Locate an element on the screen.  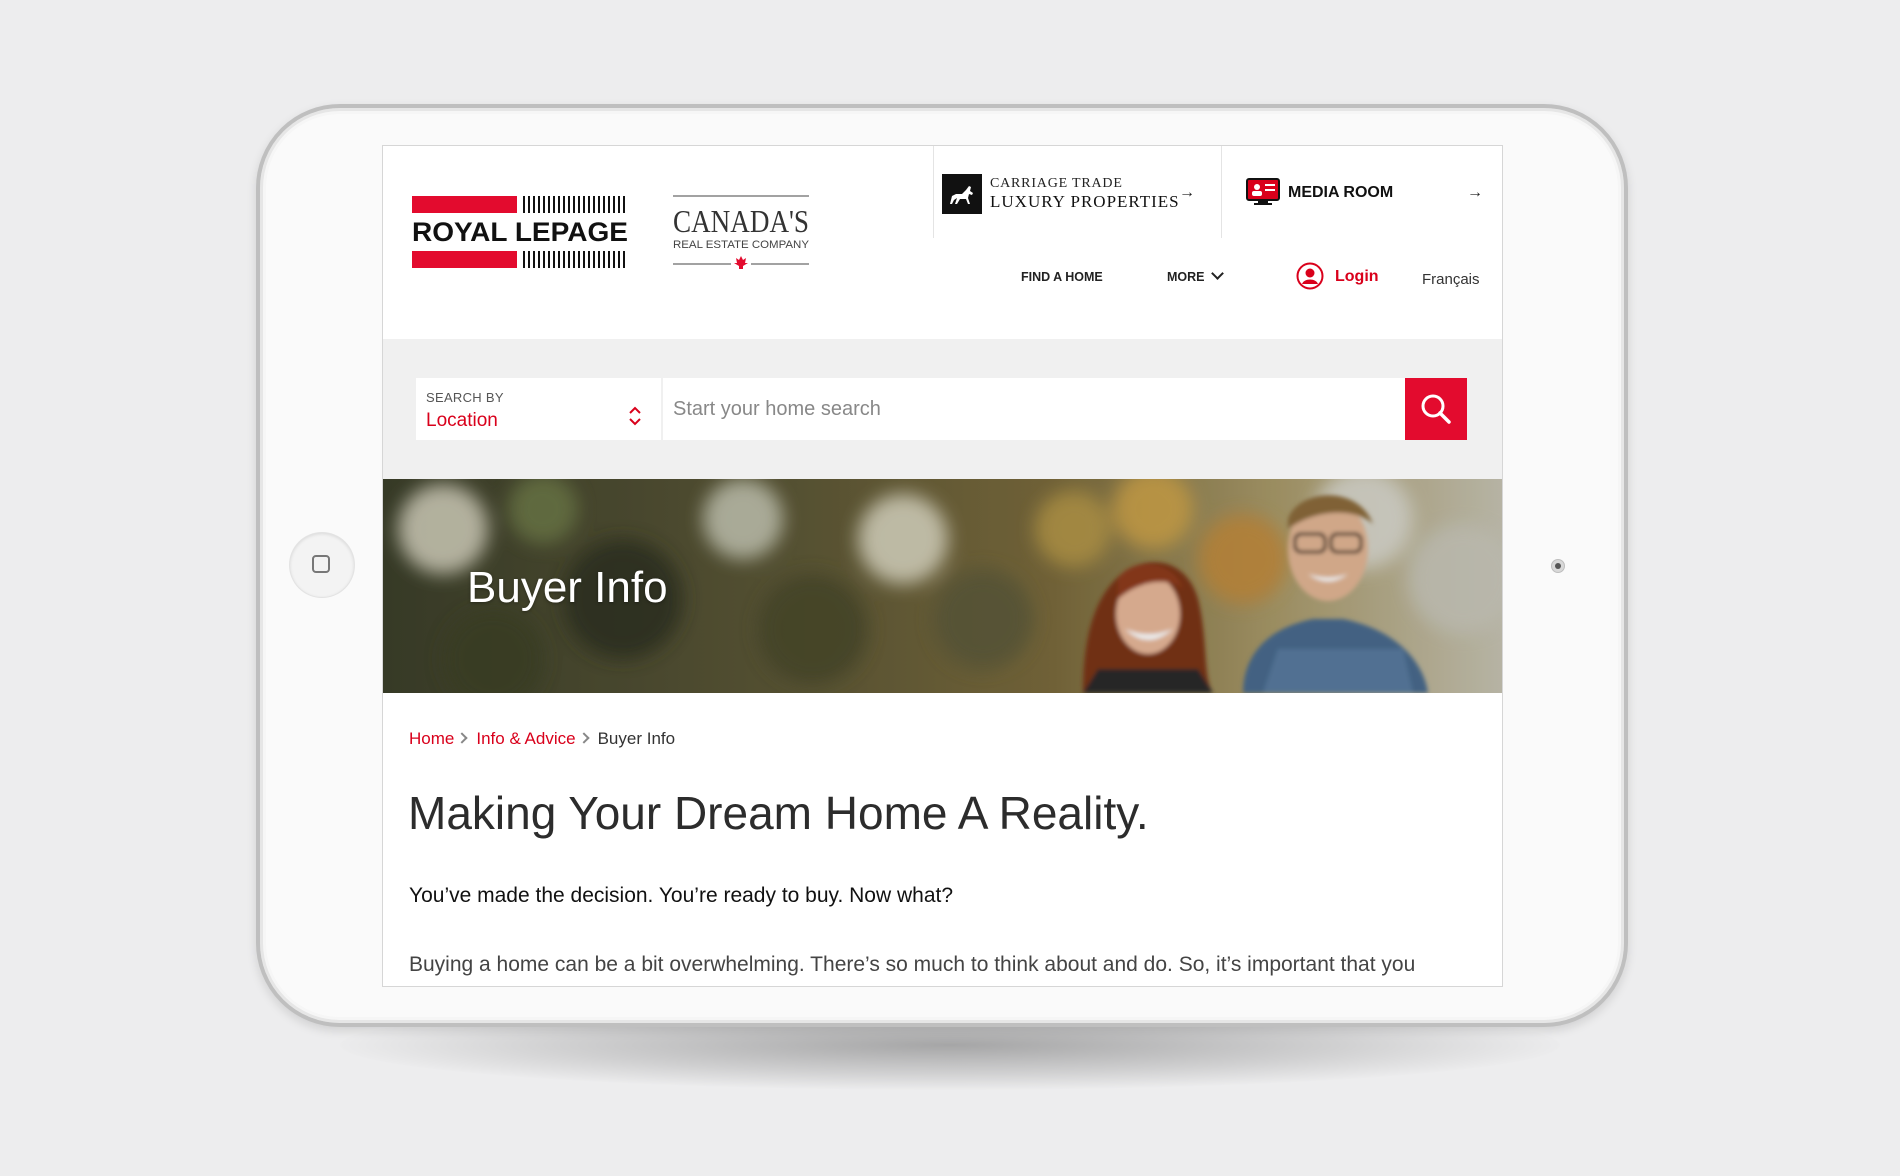
nav-more: MORE is located at coordinates (1195, 275).